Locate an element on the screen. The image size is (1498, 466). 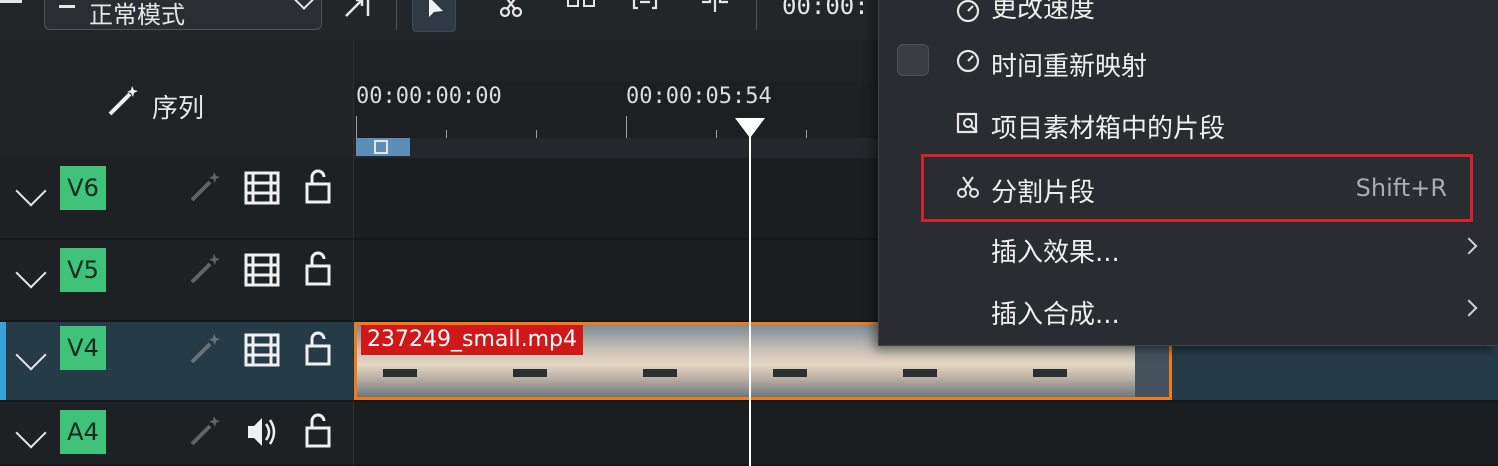
time-remap-checkbox is located at coordinates (913, 60).